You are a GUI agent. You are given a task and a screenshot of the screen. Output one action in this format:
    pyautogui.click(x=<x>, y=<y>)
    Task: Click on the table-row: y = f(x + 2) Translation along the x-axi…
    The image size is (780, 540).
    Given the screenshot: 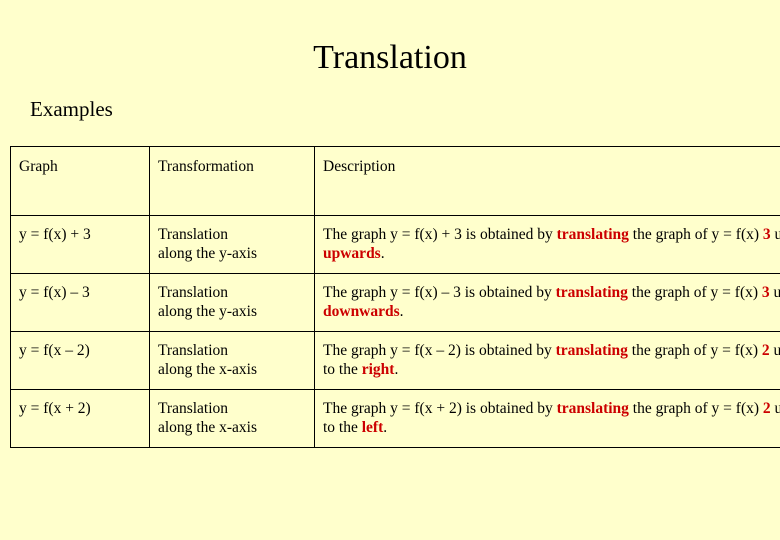 What is the action you would take?
    pyautogui.click(x=395, y=418)
    